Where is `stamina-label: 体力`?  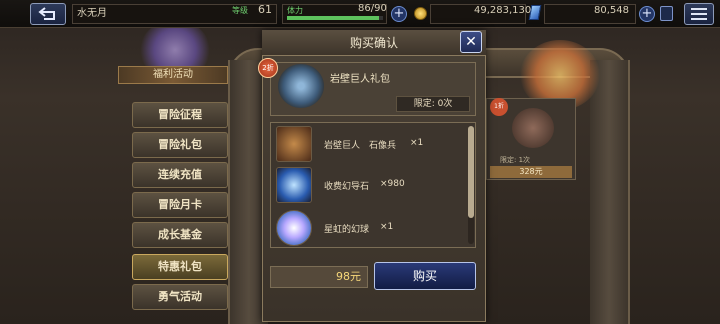 stamina-label: 体力 is located at coordinates (295, 10).